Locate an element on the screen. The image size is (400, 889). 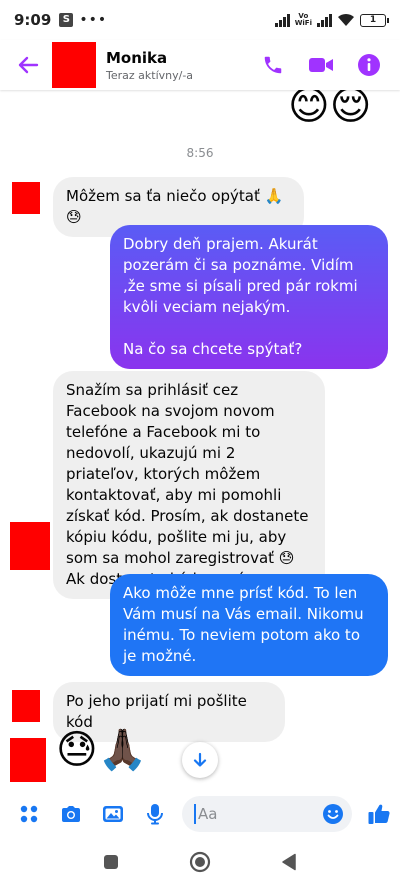
phone-icon is located at coordinates (273, 65).